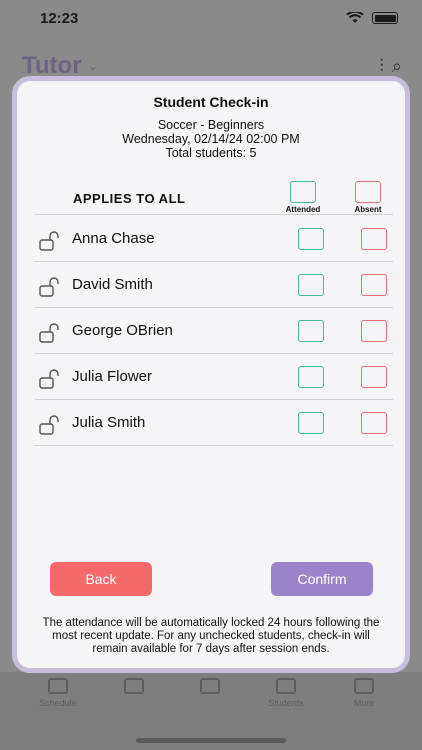 The width and height of the screenshot is (422, 750). Describe the element at coordinates (368, 209) in the screenshot. I see `absent-label: Absent` at that location.